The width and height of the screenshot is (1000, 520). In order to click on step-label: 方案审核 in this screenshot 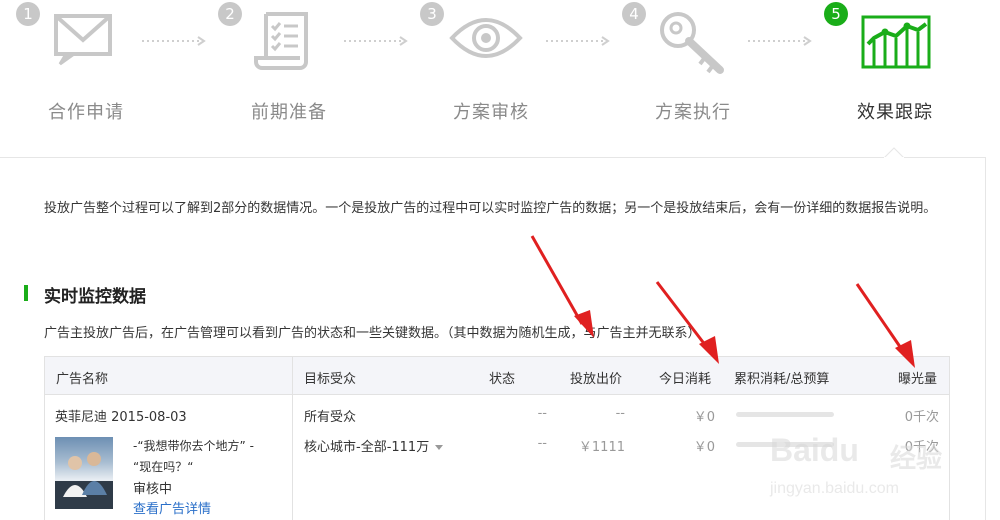, I will do `click(491, 112)`.